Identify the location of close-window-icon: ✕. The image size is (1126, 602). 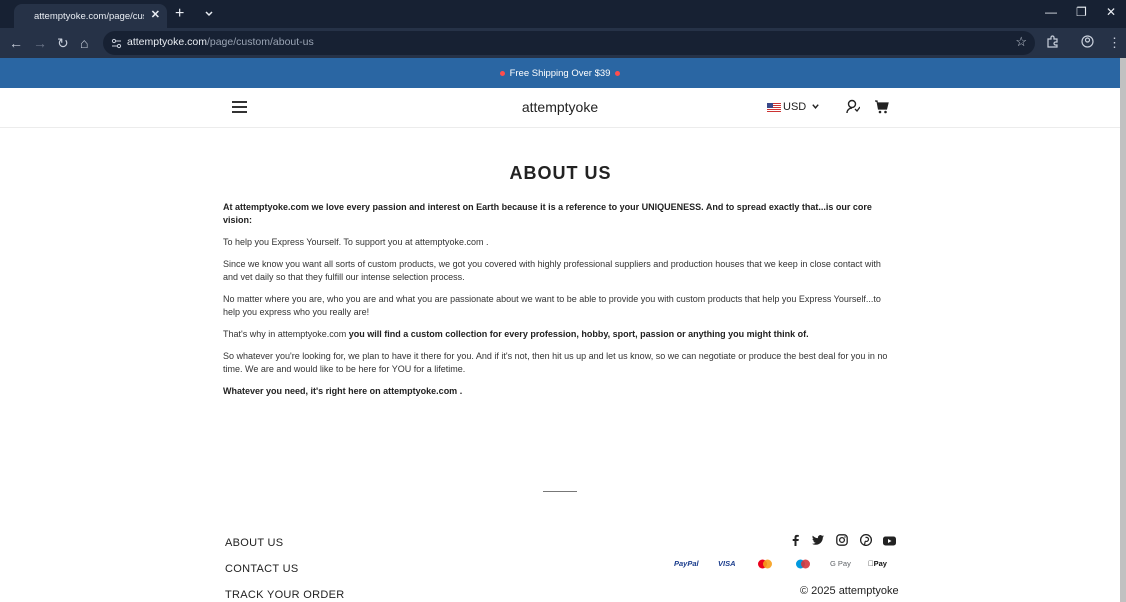
(1111, 12).